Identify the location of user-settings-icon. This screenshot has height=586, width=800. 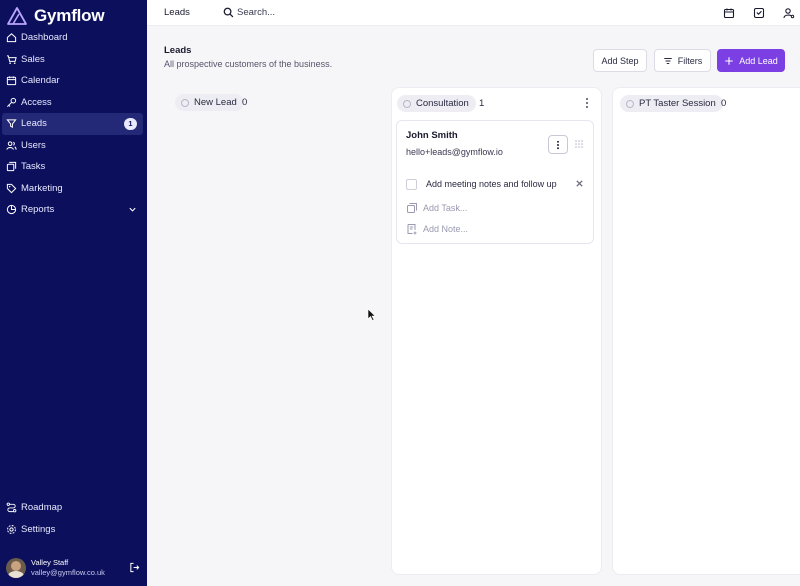
(789, 12).